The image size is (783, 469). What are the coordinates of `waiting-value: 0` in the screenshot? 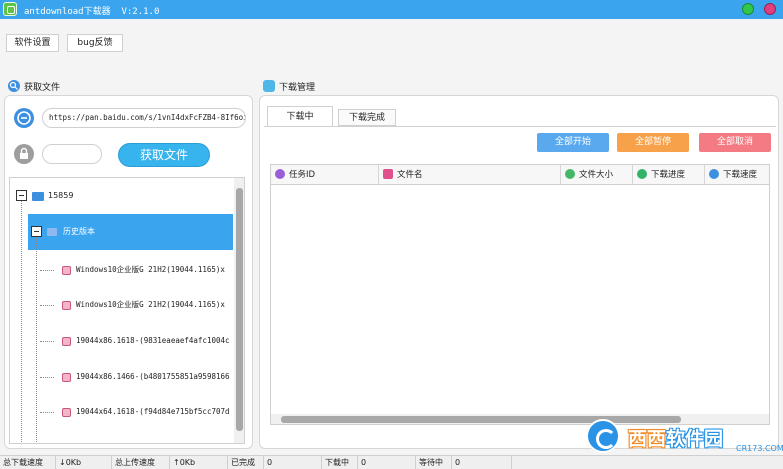 It's located at (482, 462).